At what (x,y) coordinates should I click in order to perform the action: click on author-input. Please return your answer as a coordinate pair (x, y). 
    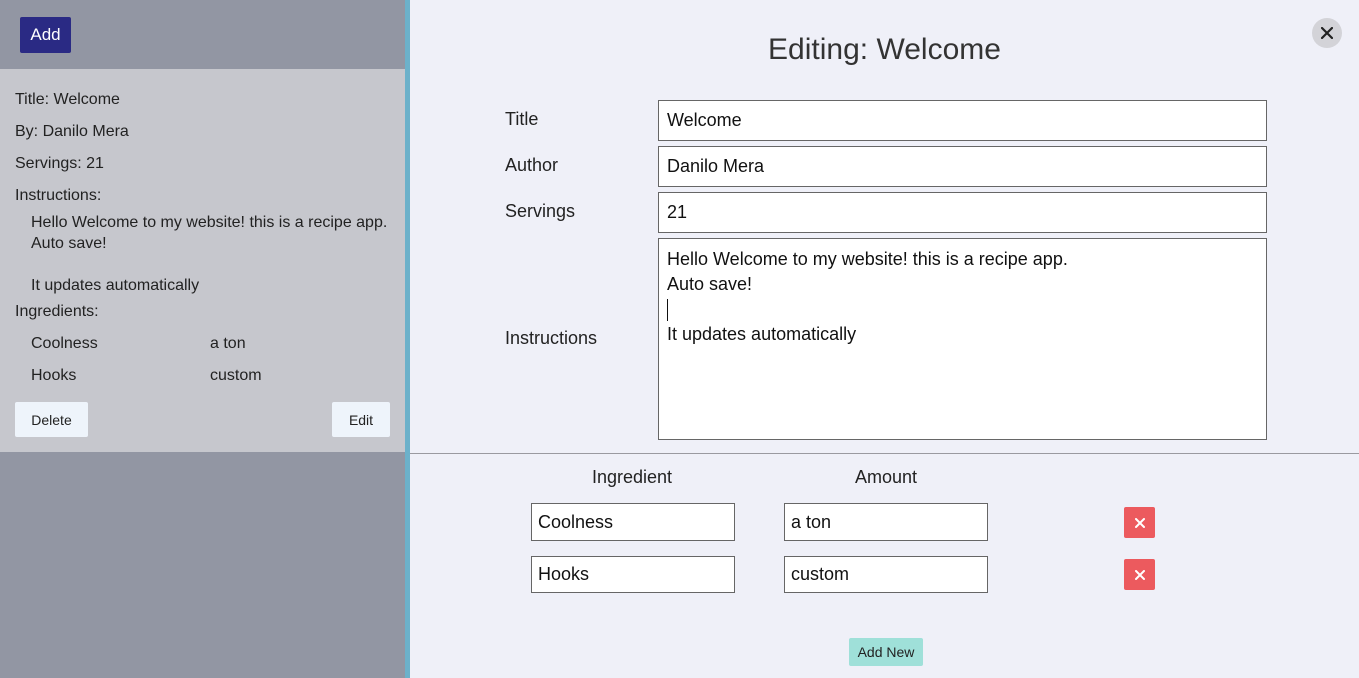
    Looking at the image, I should click on (962, 166).